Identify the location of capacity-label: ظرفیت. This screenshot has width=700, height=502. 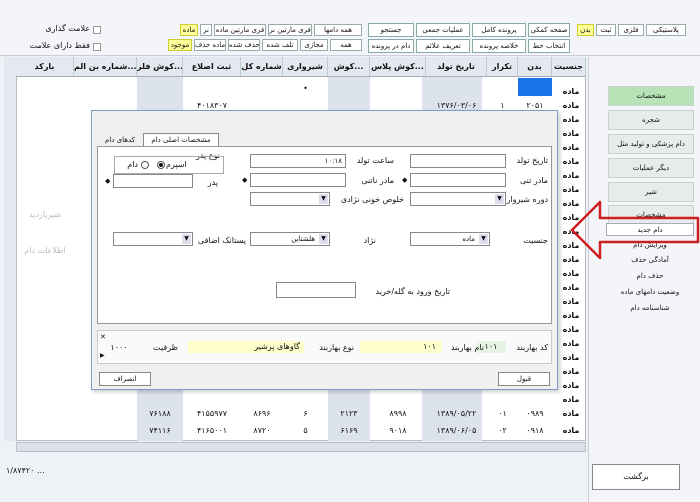
(165, 347).